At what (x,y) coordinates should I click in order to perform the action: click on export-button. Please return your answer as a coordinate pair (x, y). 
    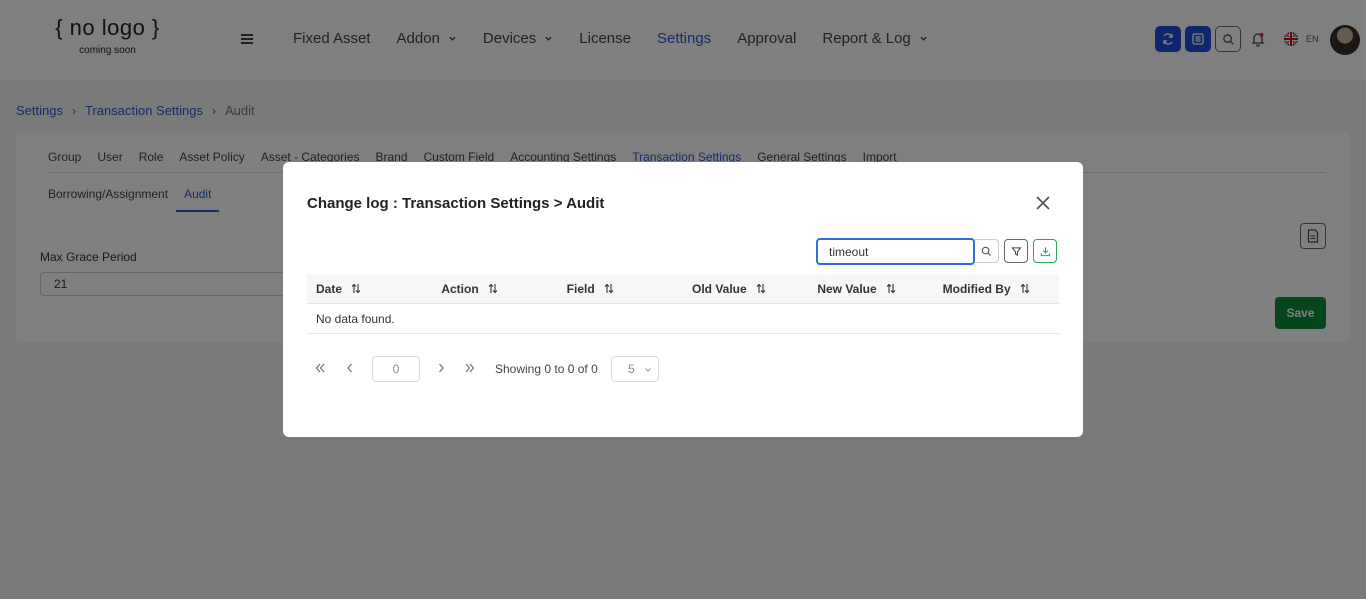
    Looking at the image, I should click on (1045, 251).